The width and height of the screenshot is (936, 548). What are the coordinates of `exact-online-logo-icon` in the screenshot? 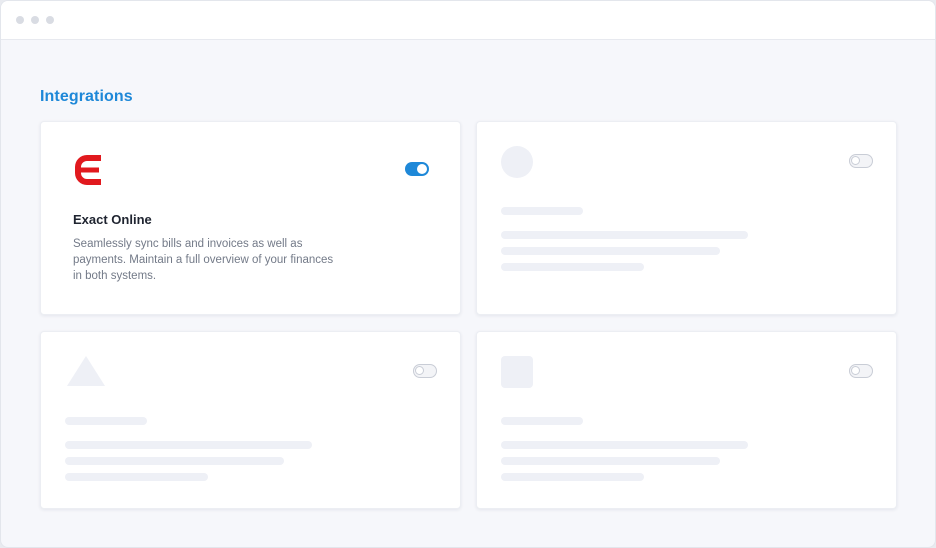 It's located at (88, 170).